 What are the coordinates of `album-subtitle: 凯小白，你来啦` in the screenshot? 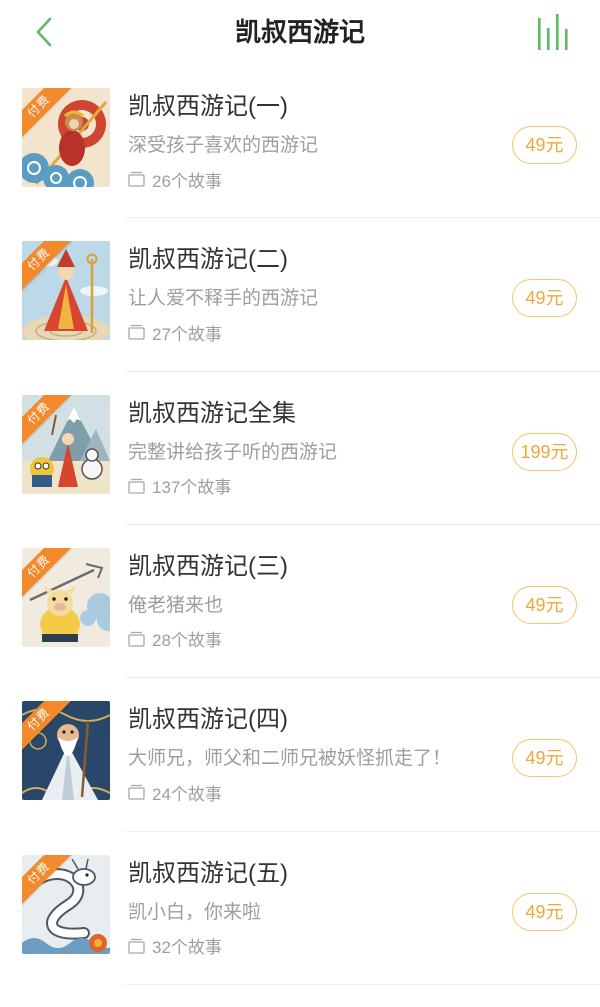 It's located at (195, 912).